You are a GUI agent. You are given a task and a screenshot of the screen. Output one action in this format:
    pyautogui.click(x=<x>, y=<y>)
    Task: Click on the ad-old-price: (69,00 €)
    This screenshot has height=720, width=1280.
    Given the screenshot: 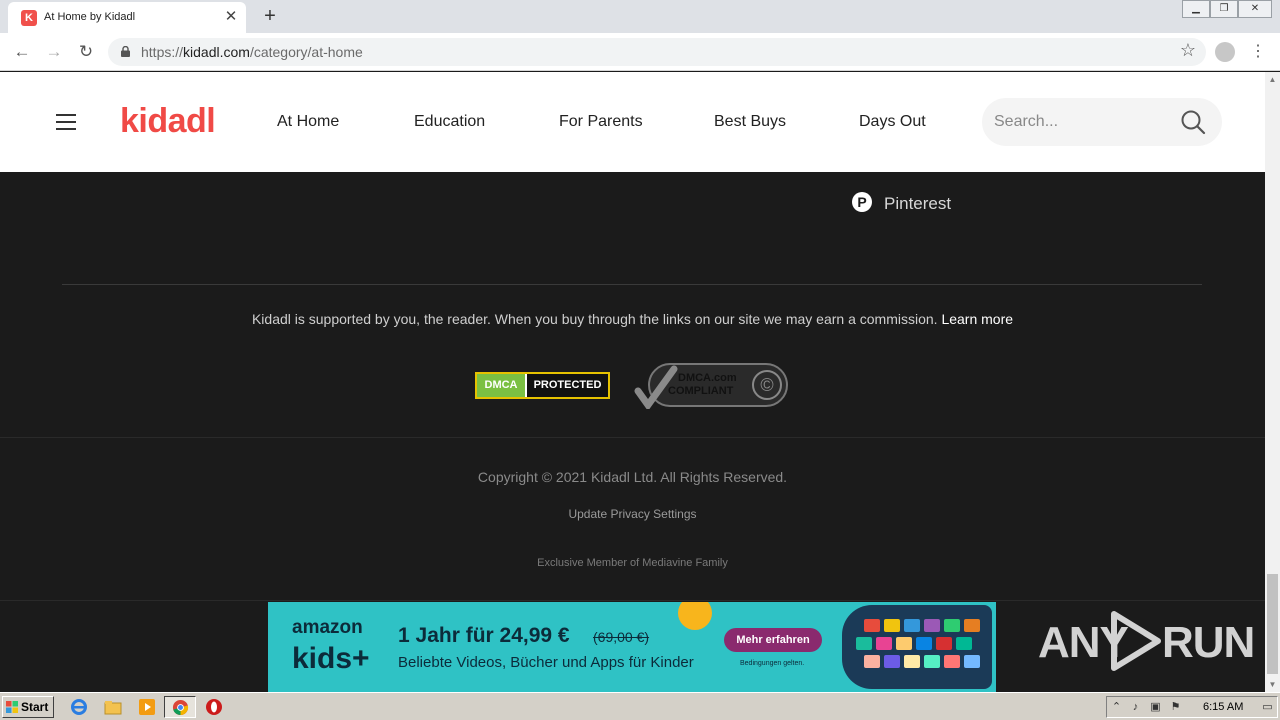 What is the action you would take?
    pyautogui.click(x=621, y=637)
    